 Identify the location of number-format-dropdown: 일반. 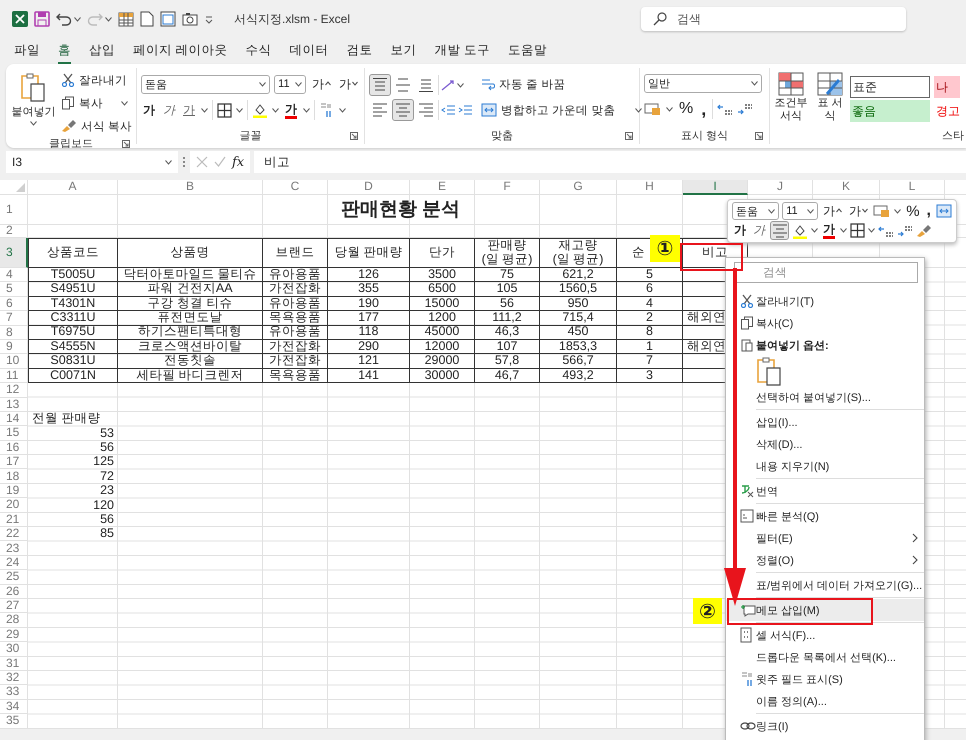
(703, 83).